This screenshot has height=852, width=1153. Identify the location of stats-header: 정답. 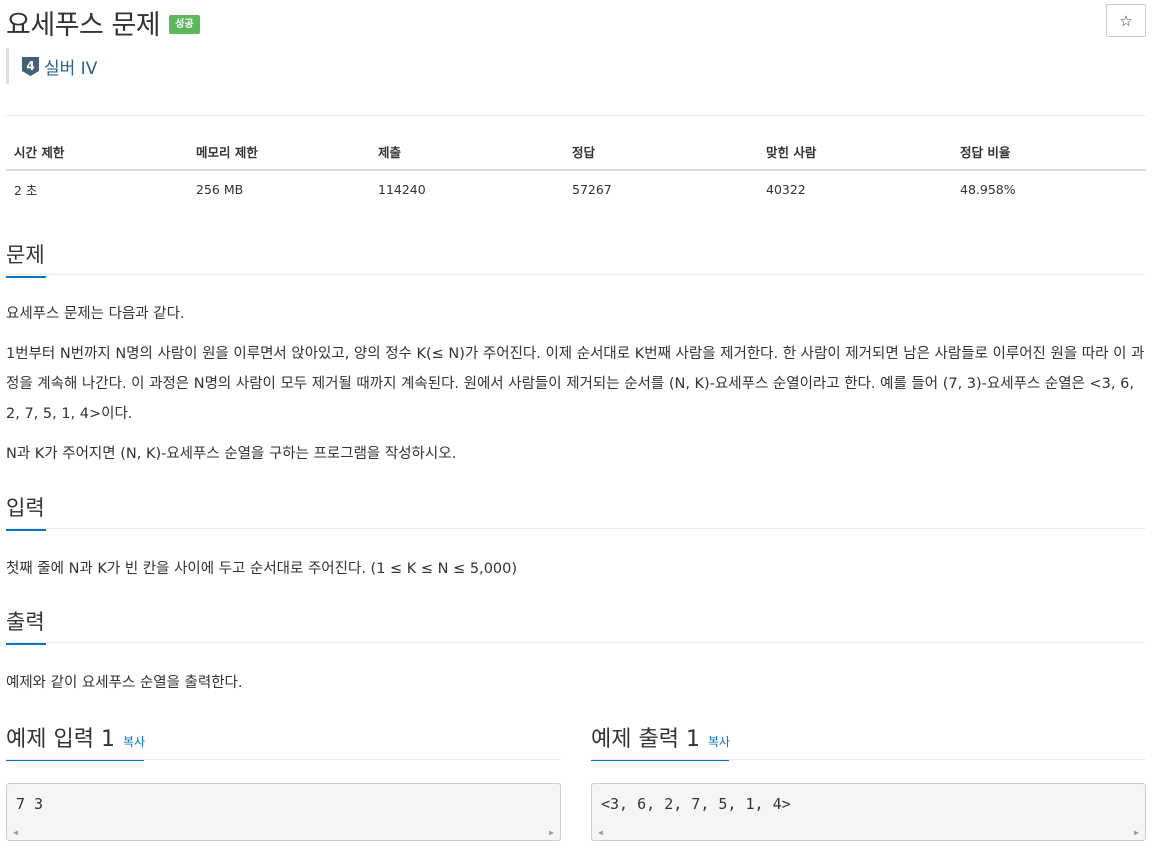
(661, 152).